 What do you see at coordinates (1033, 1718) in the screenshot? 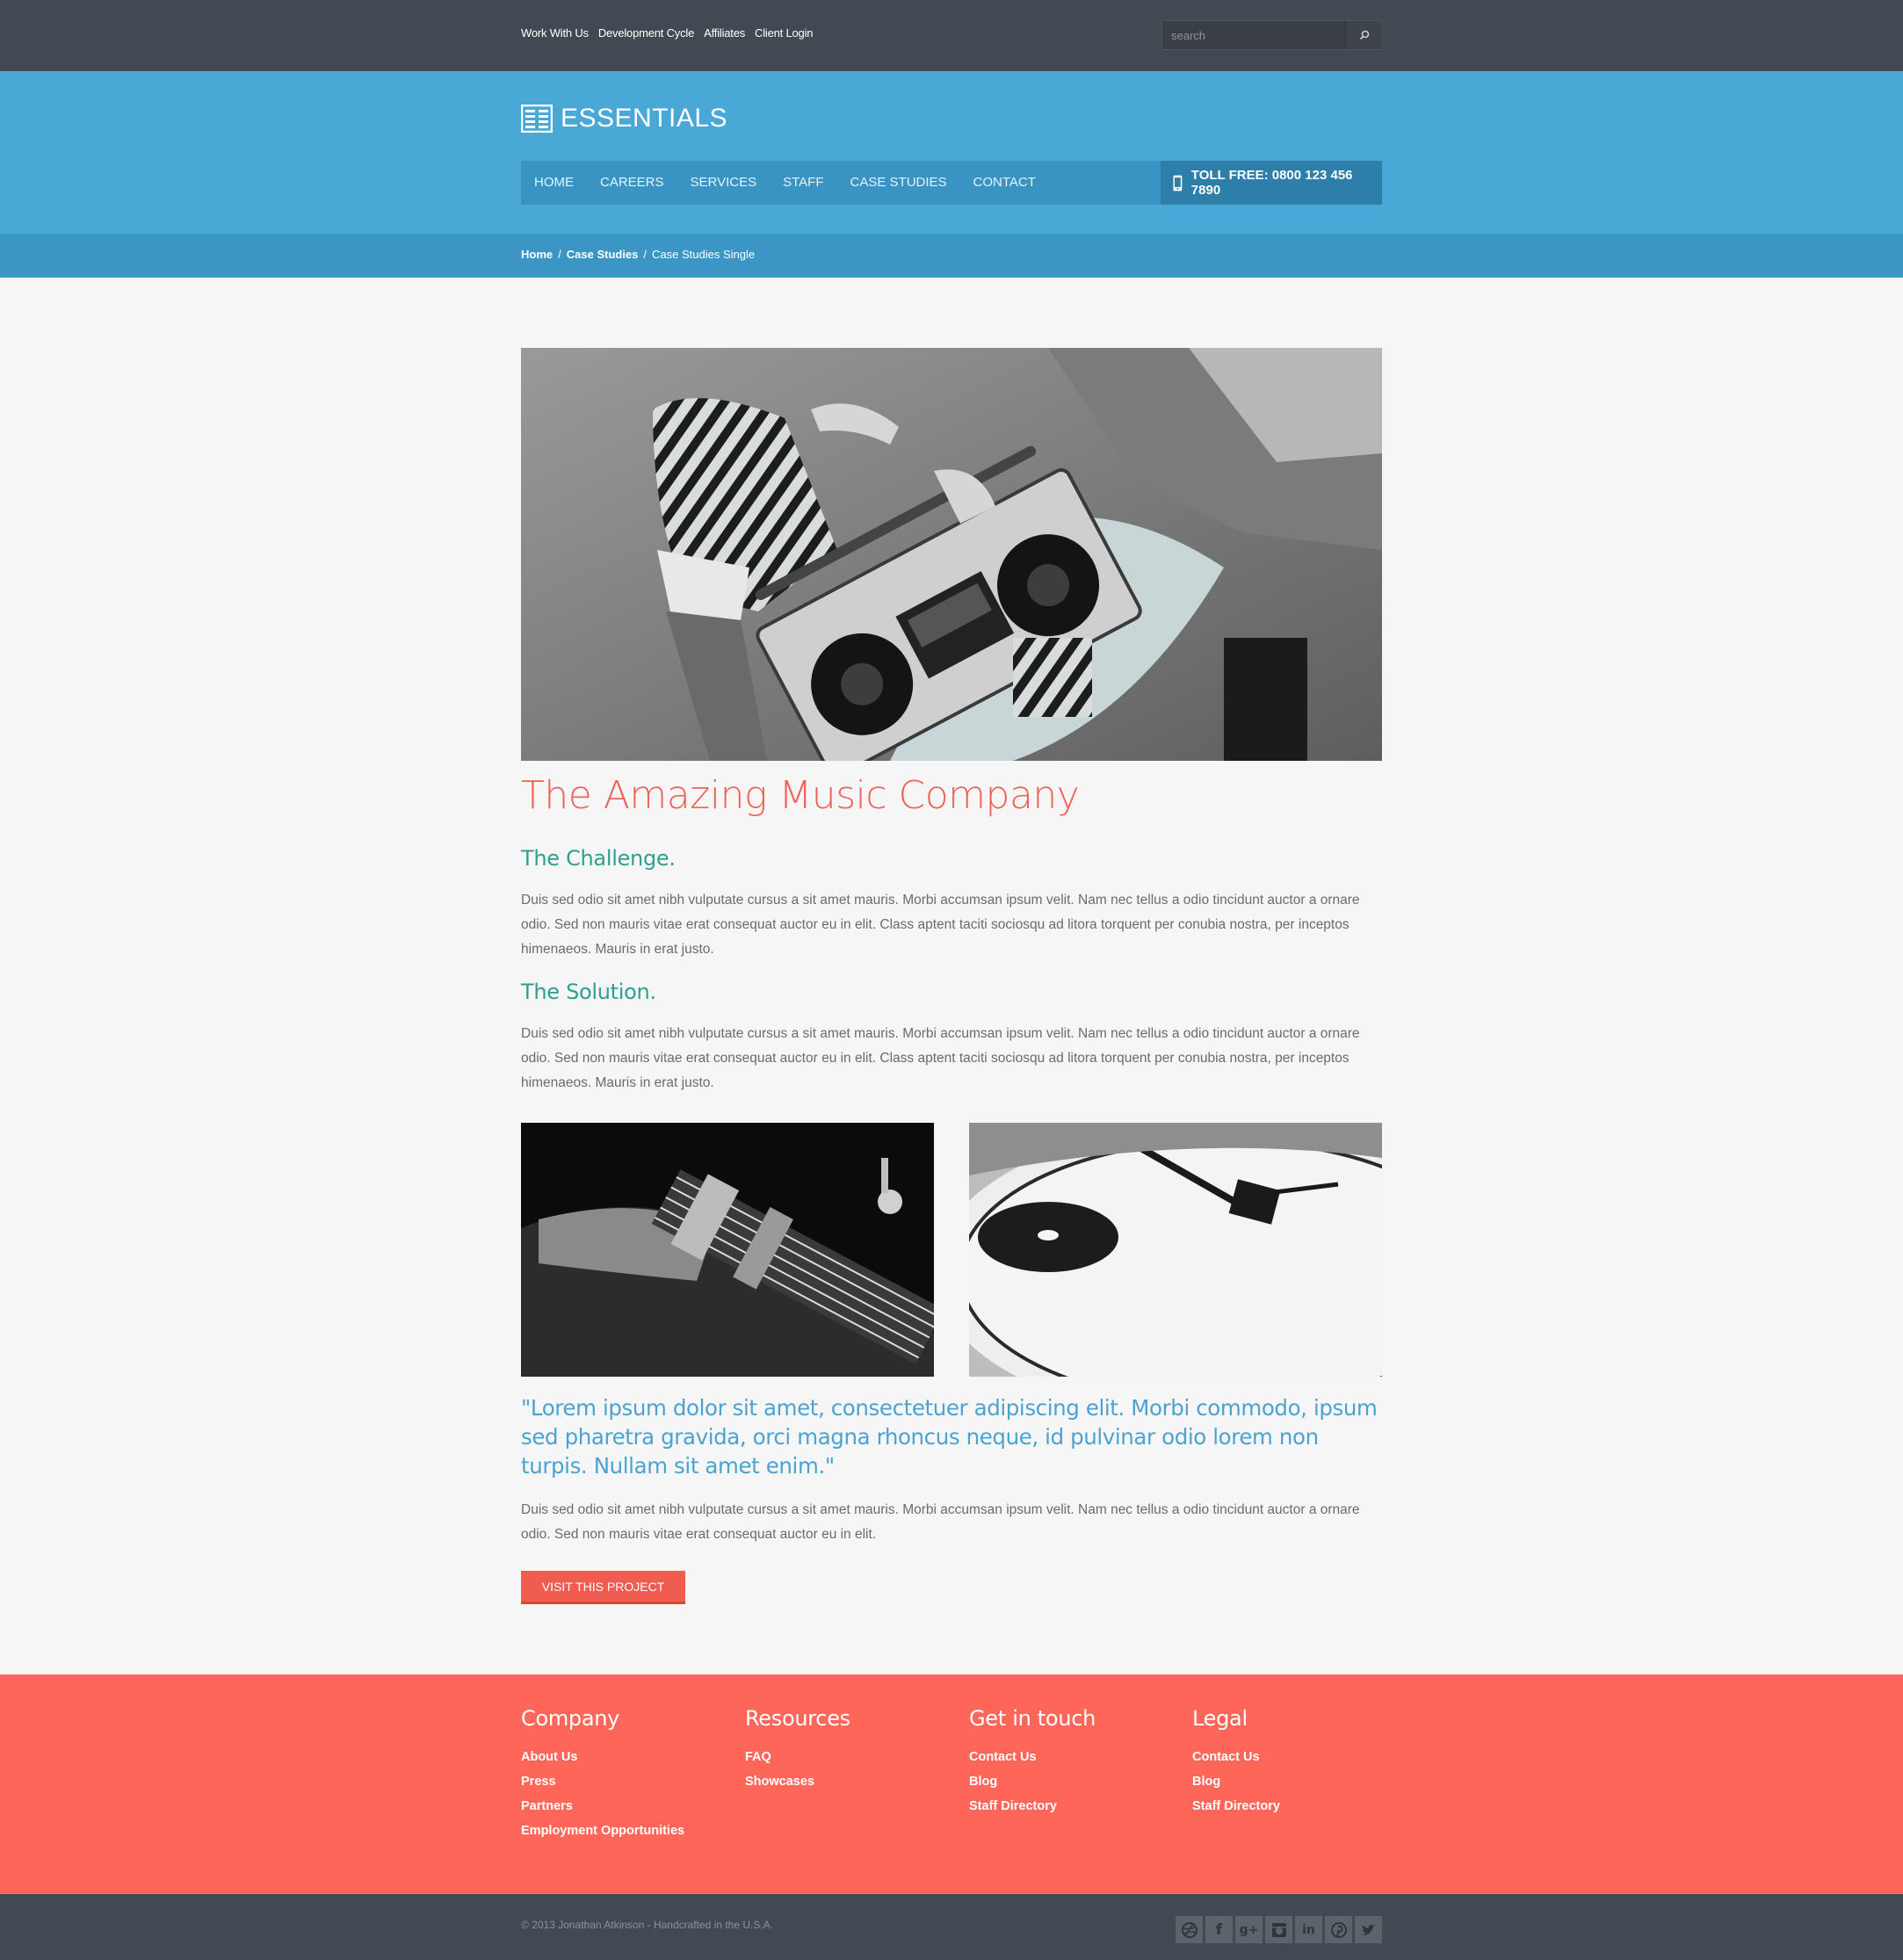
I see `footer-heading: Get in touch` at bounding box center [1033, 1718].